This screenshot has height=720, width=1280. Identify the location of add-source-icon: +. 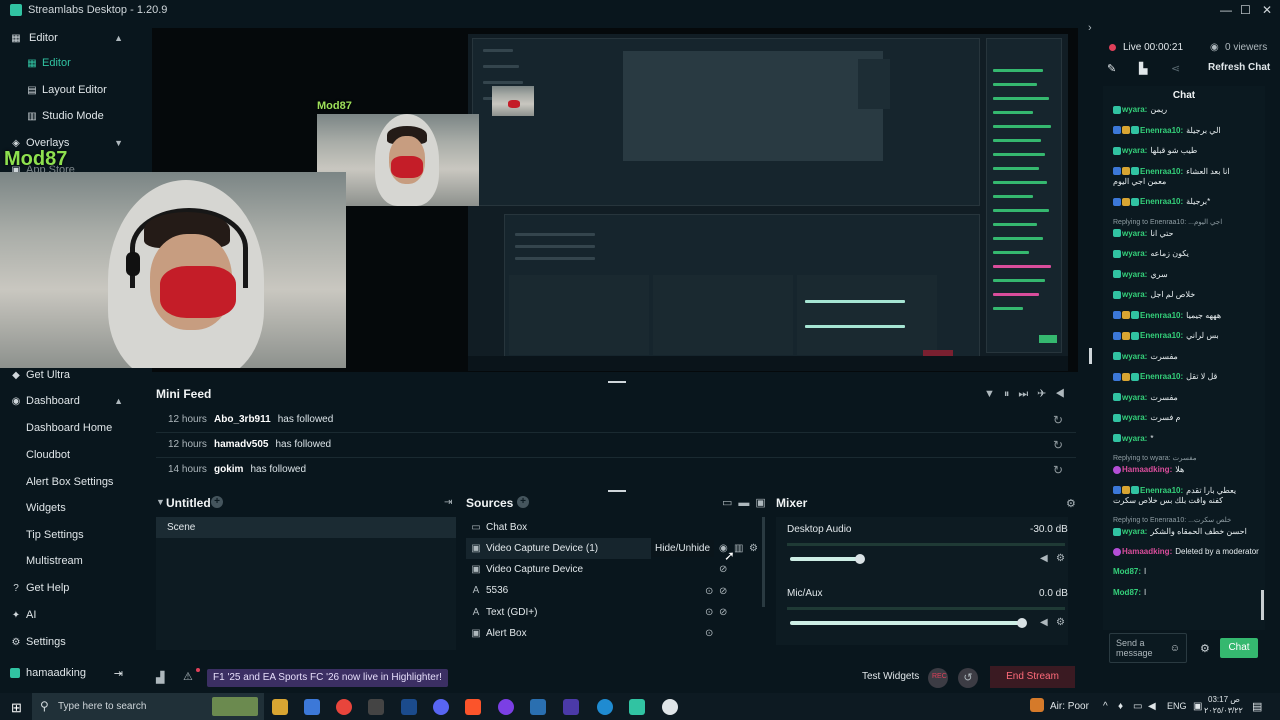
(523, 502).